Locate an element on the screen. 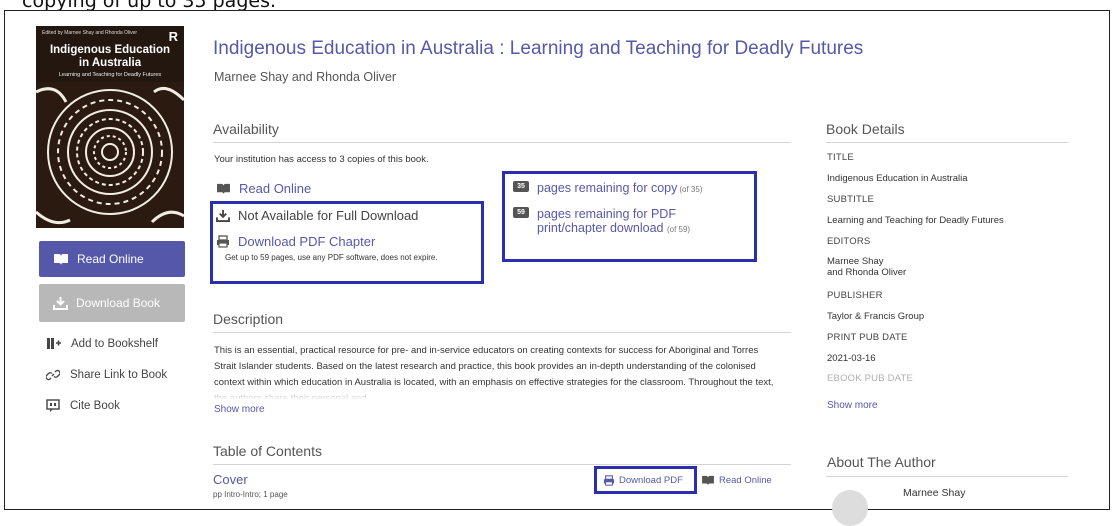  detail-publisher-value: Taylor & Francis Group is located at coordinates (876, 316).